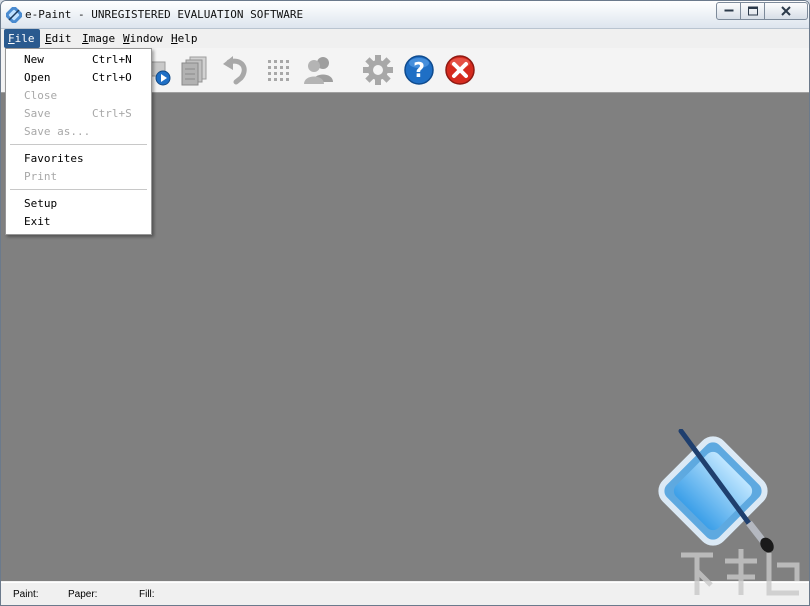 This screenshot has height=606, width=810. What do you see at coordinates (22, 38) in the screenshot?
I see `menu-file: File` at bounding box center [22, 38].